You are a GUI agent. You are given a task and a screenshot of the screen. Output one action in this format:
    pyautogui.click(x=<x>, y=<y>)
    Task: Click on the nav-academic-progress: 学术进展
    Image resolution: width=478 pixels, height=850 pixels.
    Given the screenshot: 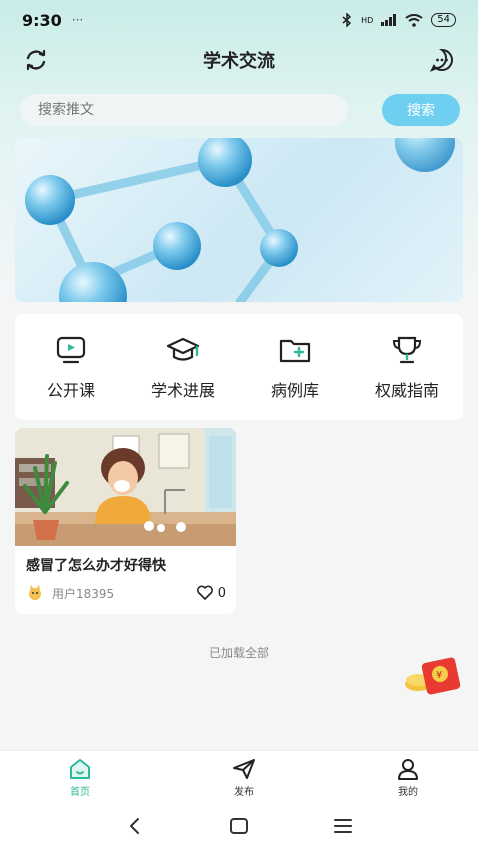 What is the action you would take?
    pyautogui.click(x=183, y=367)
    